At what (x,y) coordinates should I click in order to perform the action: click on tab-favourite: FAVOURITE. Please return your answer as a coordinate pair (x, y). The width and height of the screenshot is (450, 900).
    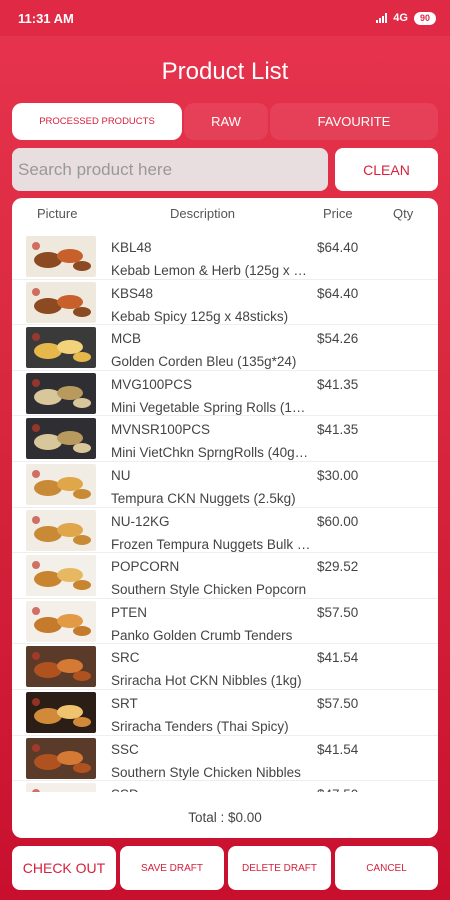
    Looking at the image, I should click on (354, 121).